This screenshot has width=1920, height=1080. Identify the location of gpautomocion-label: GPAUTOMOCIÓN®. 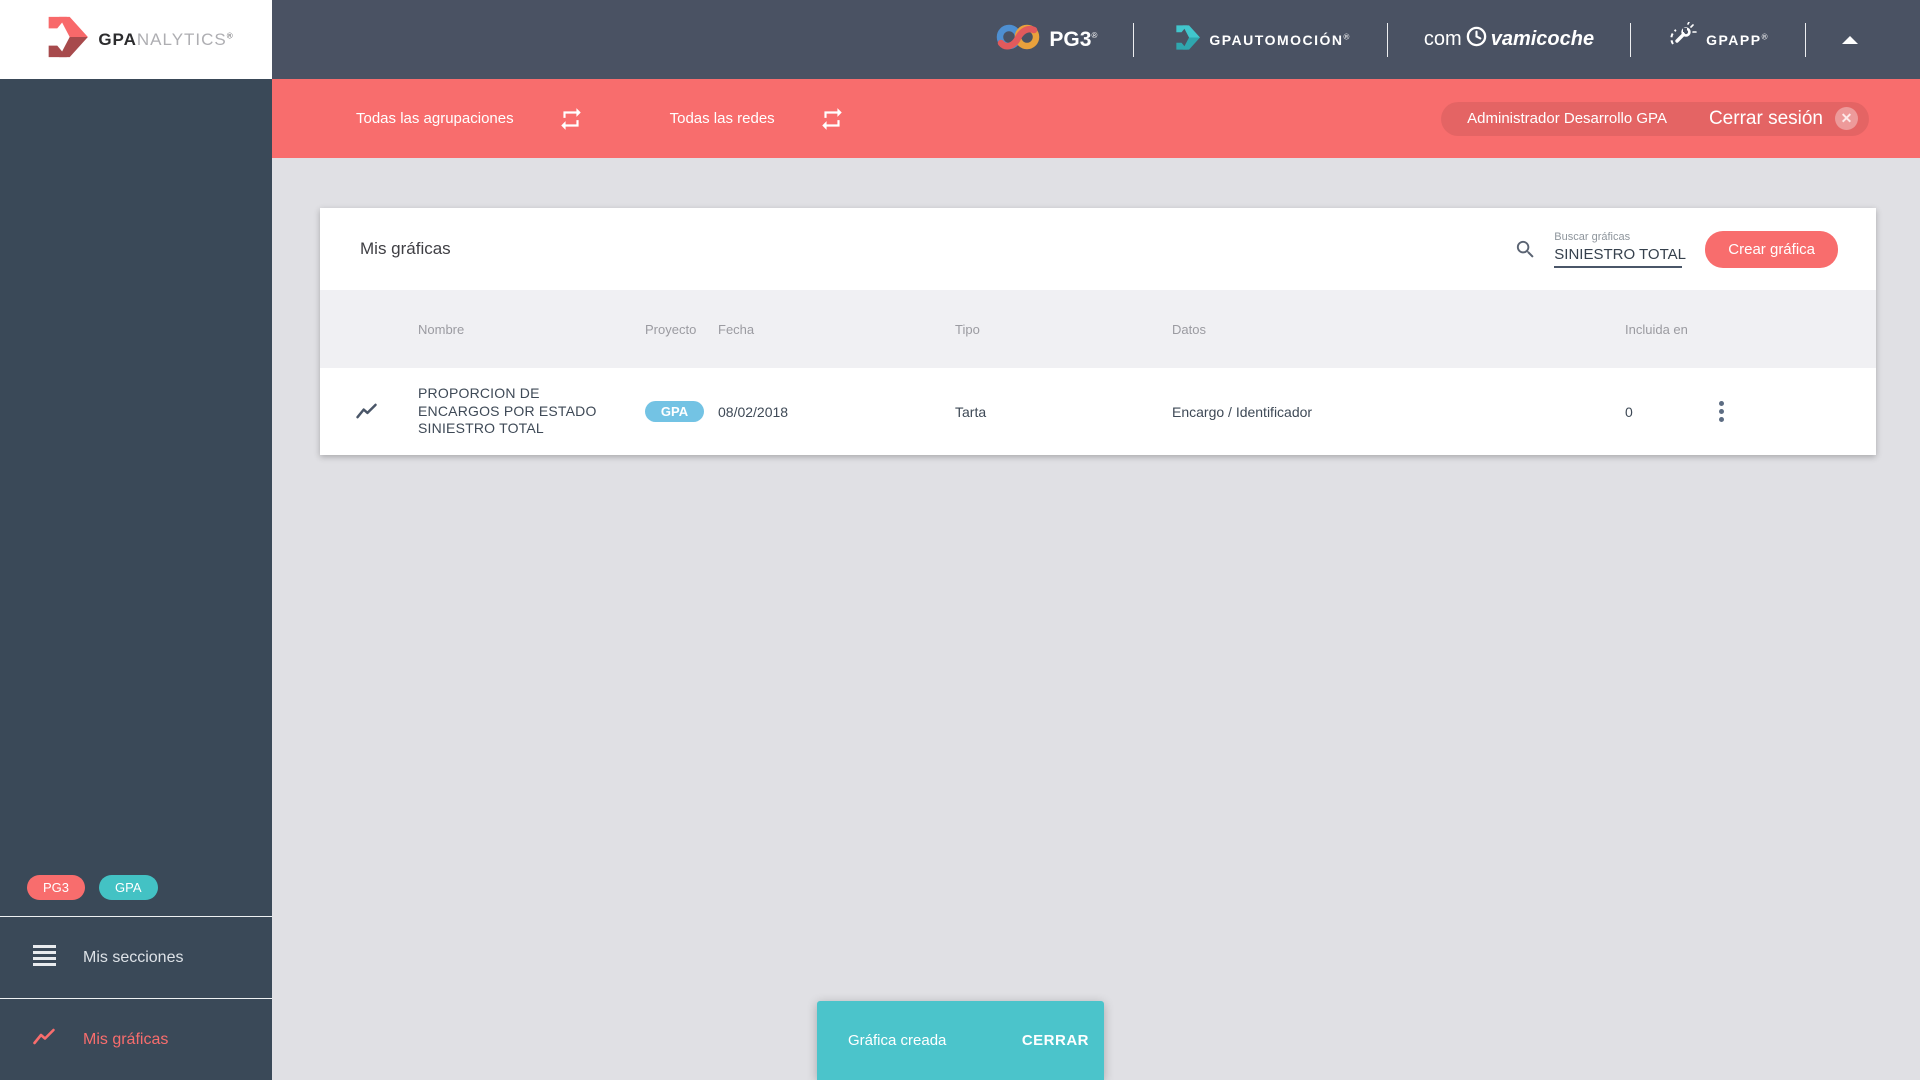
(1280, 39).